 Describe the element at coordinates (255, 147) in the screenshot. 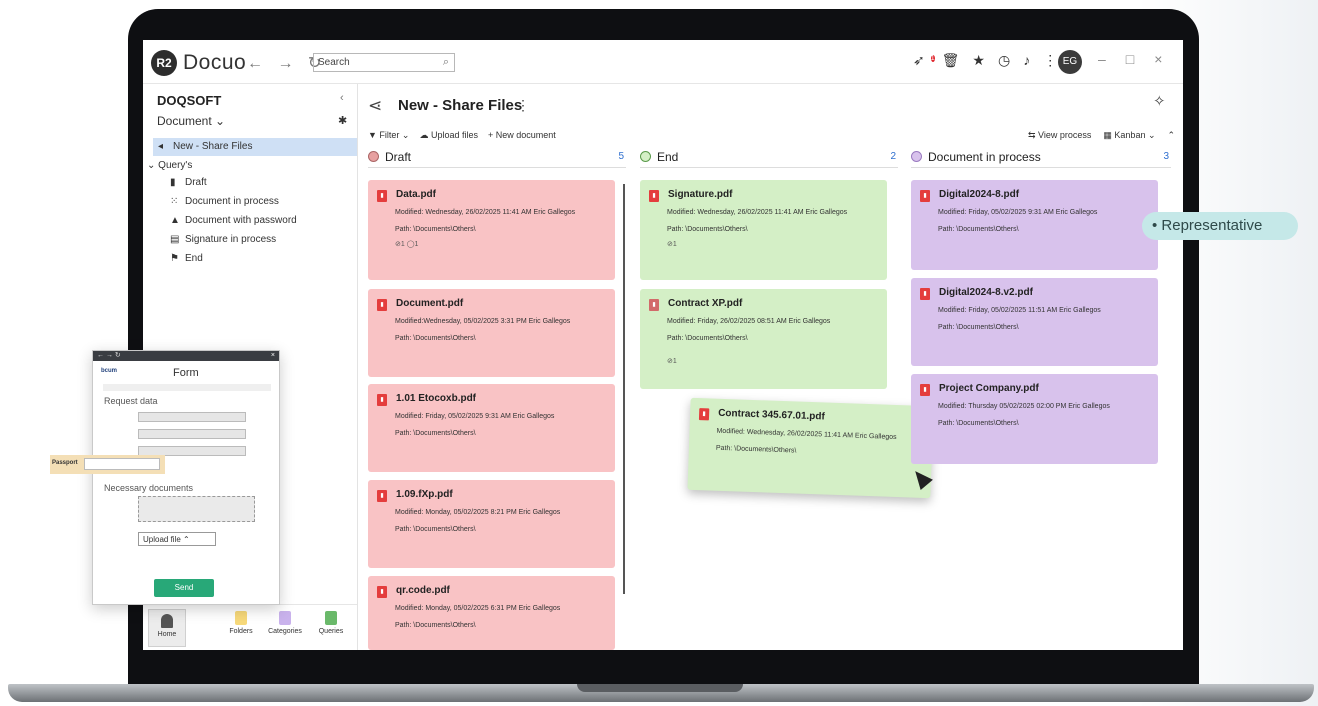

I see `sidebar-item-new-share-files: ◂ New - Share Files` at that location.